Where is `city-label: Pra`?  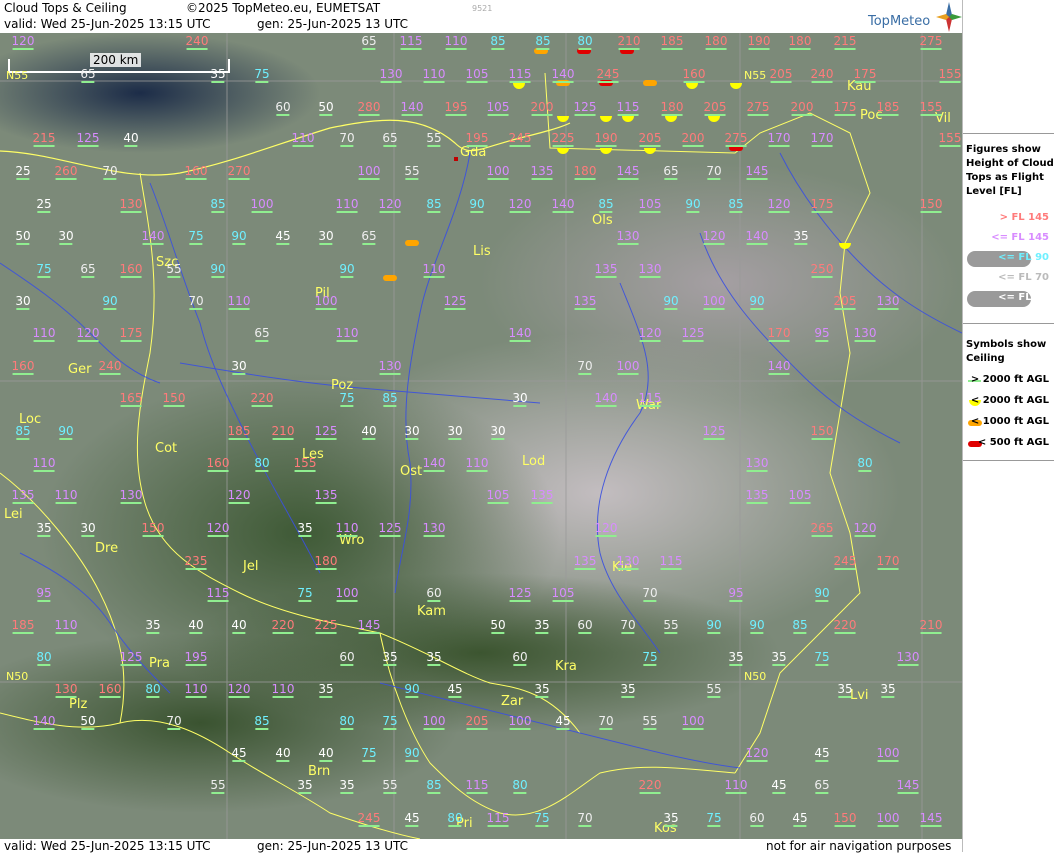 city-label: Pra is located at coordinates (159, 663).